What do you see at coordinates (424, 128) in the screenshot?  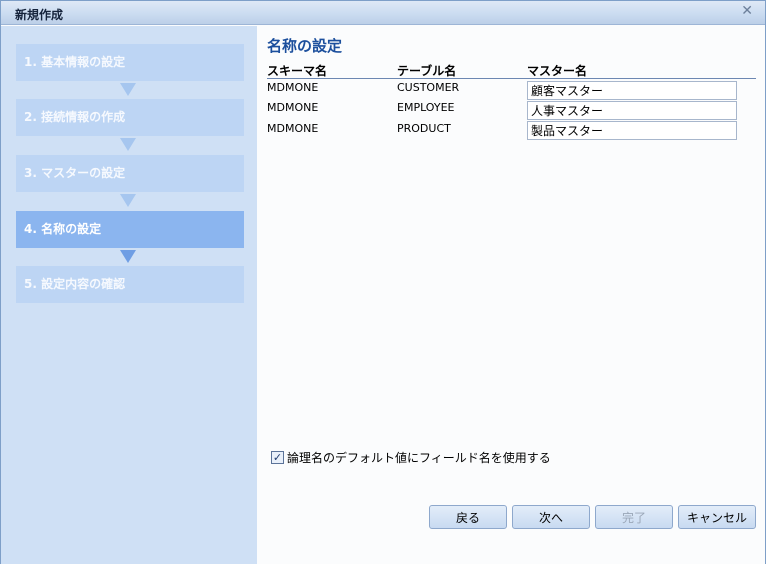 I see `table-cell: PRODUCT` at bounding box center [424, 128].